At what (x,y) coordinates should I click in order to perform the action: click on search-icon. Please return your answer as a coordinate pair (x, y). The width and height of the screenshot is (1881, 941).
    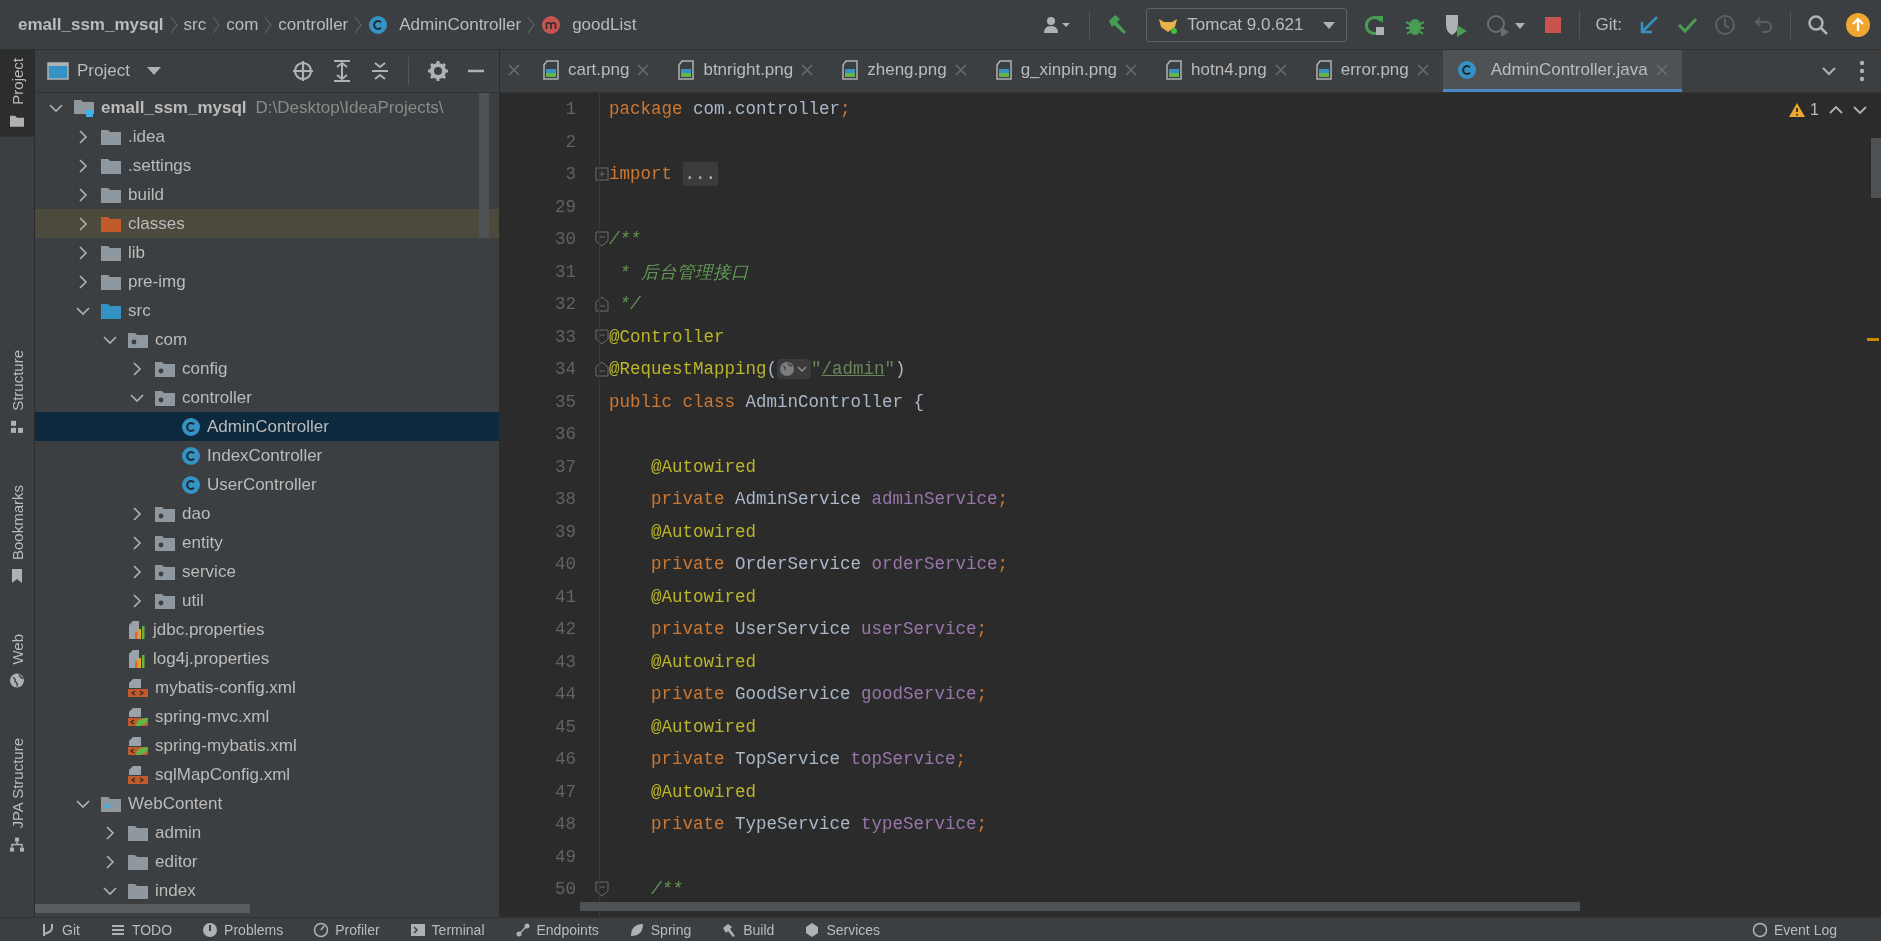
    Looking at the image, I should click on (1818, 24).